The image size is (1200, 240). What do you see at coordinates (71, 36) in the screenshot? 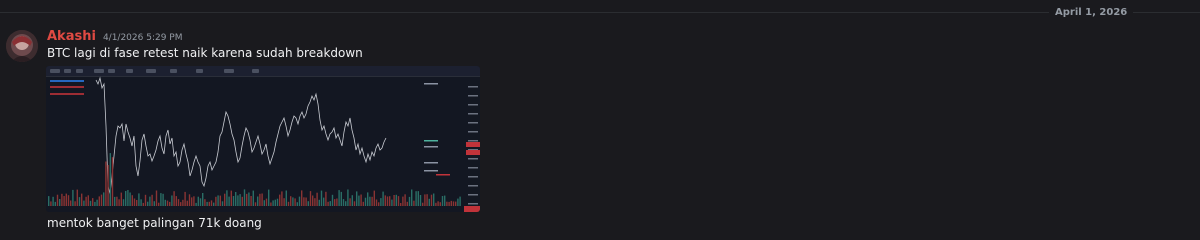
I see `message-author: Akashi` at bounding box center [71, 36].